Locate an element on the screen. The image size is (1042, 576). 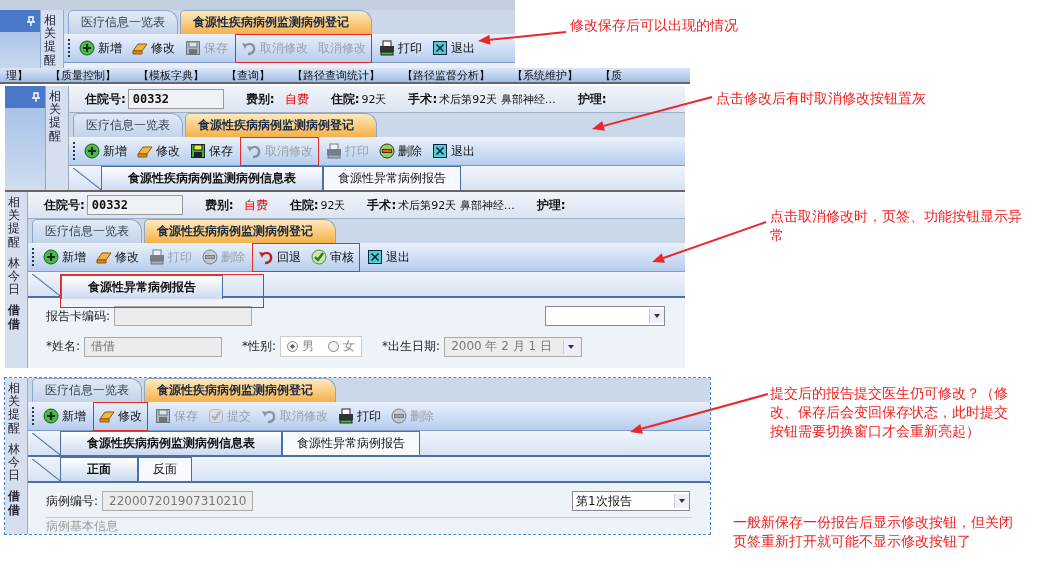
menu-item: 【查询】 is located at coordinates (248, 75).